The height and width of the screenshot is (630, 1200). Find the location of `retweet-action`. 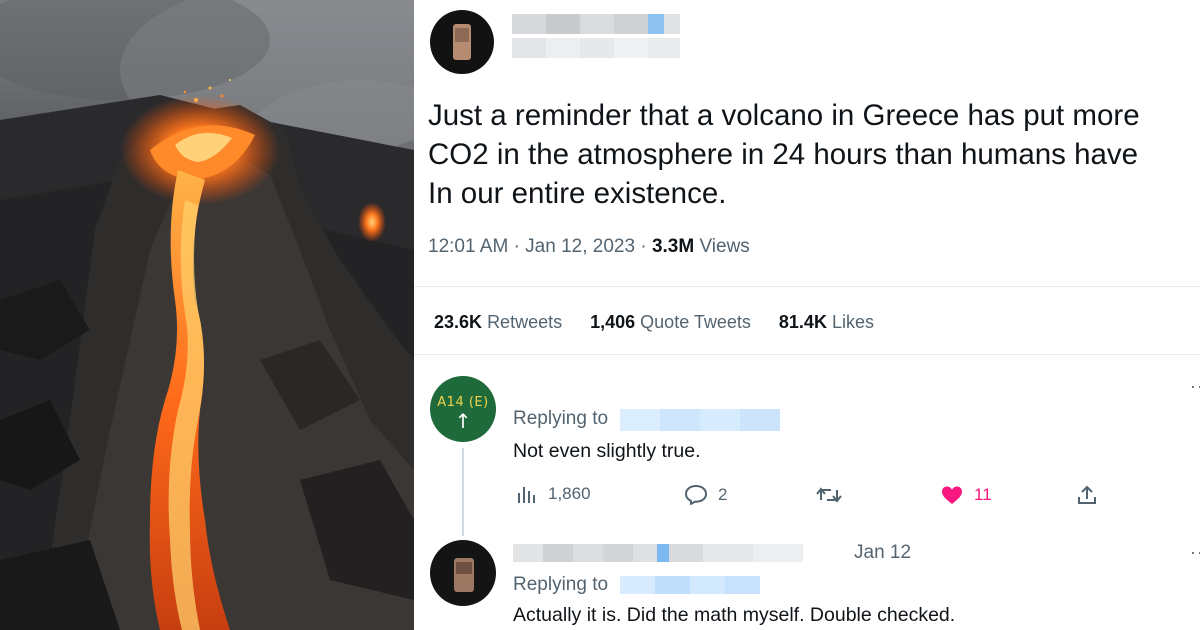

retweet-action is located at coordinates (829, 495).